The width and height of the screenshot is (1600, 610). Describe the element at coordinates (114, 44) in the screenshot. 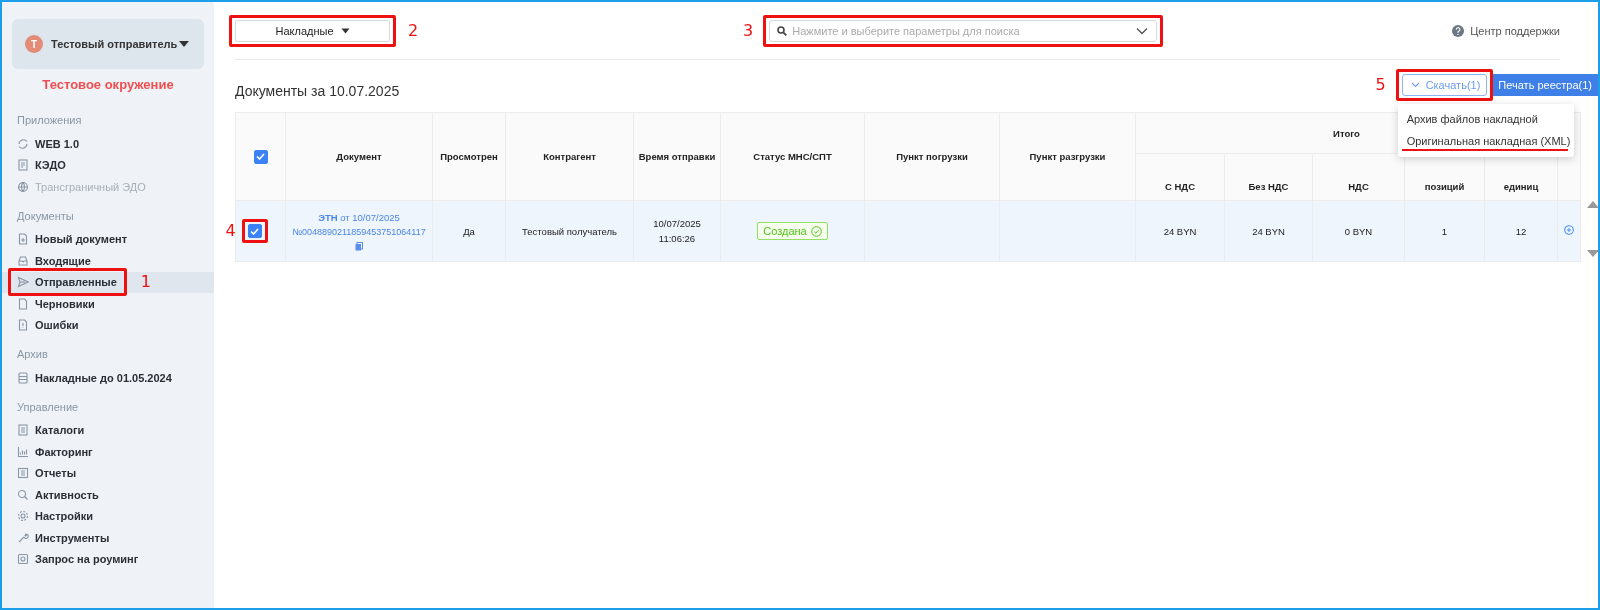

I see `account-name: Тестовый отправитель` at that location.